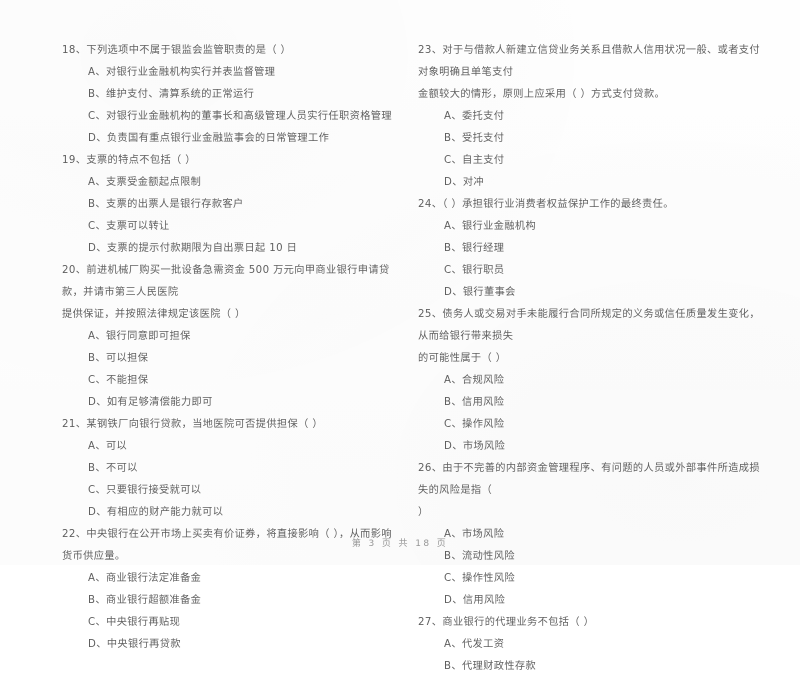  What do you see at coordinates (602, 579) in the screenshot?
I see `question-option: C、操作性风险` at bounding box center [602, 579].